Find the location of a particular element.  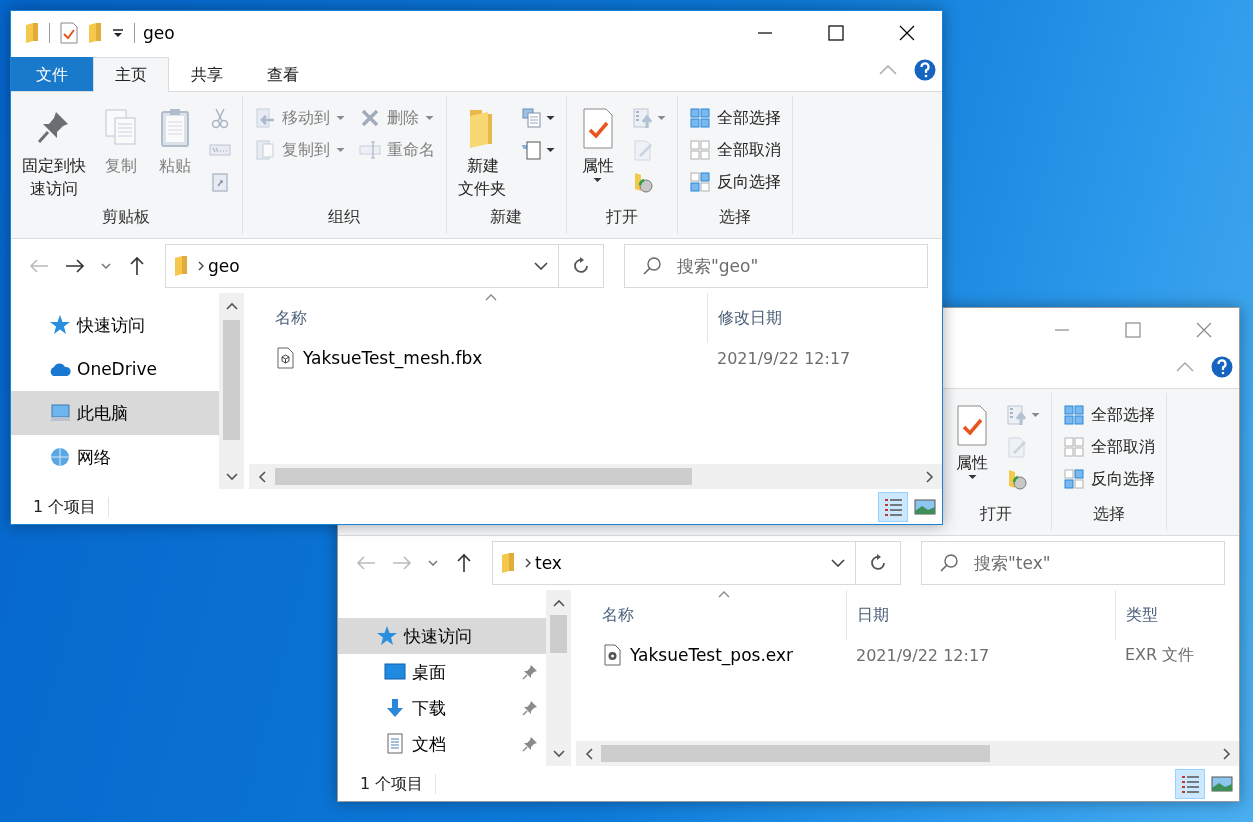

page-lines-icon is located at coordinates (531, 150).